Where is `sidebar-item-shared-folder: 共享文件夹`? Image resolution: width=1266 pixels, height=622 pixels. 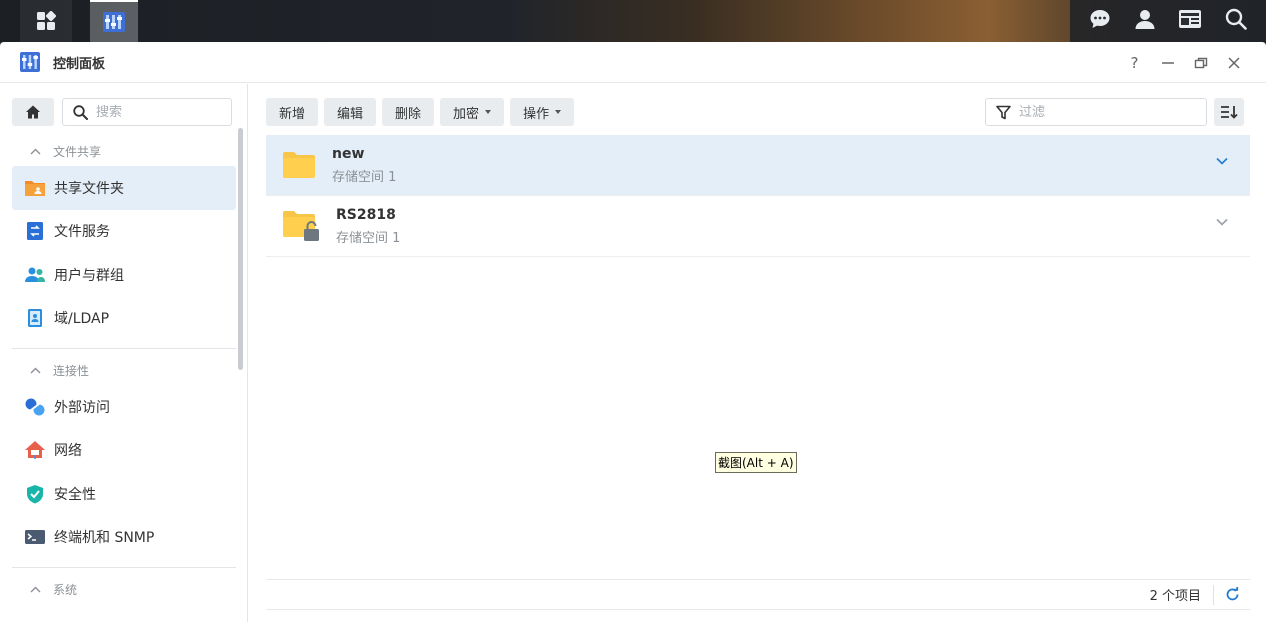
sidebar-item-shared-folder: 共享文件夹 is located at coordinates (124, 188).